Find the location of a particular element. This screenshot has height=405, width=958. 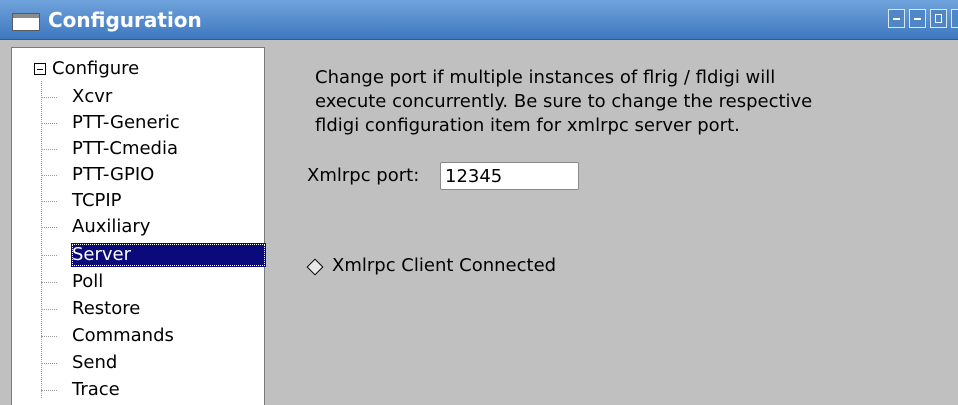

tree-item-server: Server is located at coordinates (153, 255).